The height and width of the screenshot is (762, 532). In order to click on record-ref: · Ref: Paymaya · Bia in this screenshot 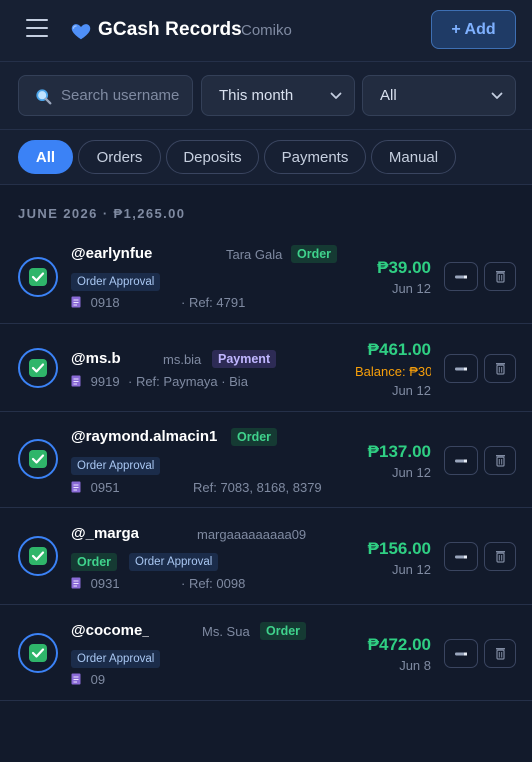, I will do `click(188, 381)`.